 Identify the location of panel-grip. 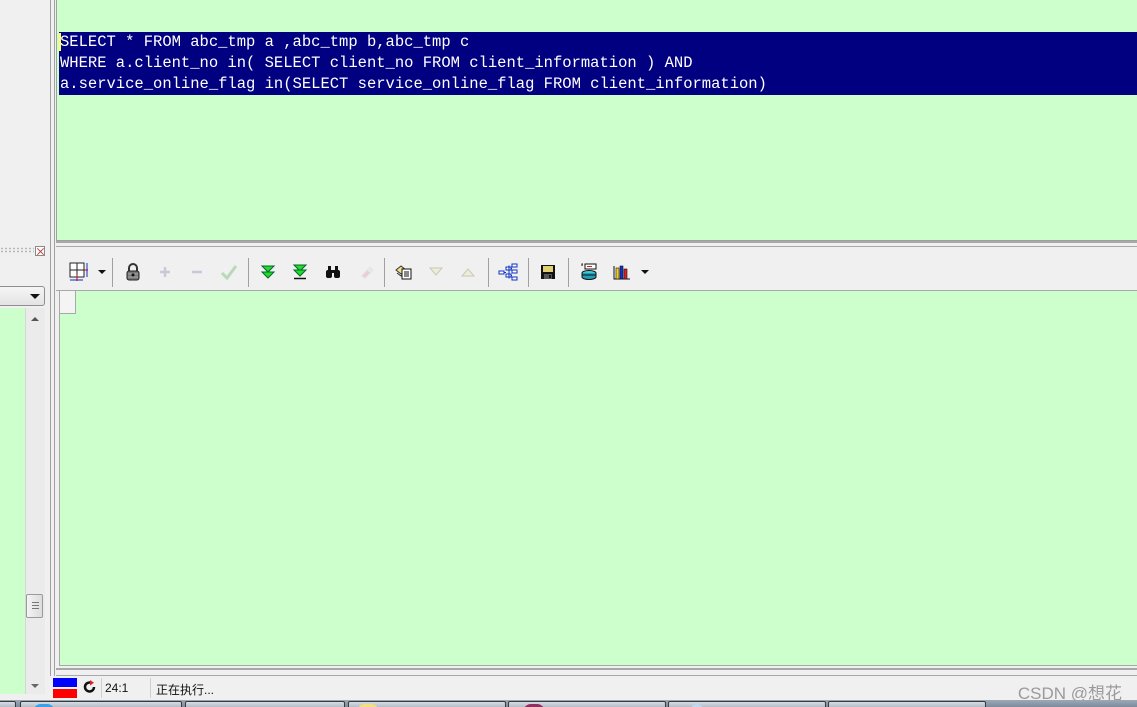
(17, 250).